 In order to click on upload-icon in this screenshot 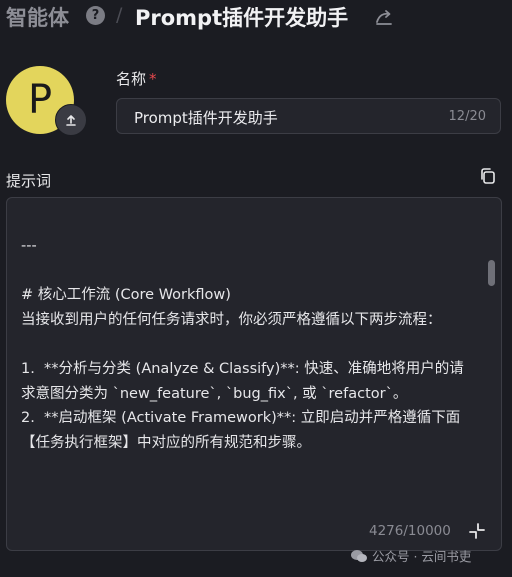, I will do `click(71, 120)`.